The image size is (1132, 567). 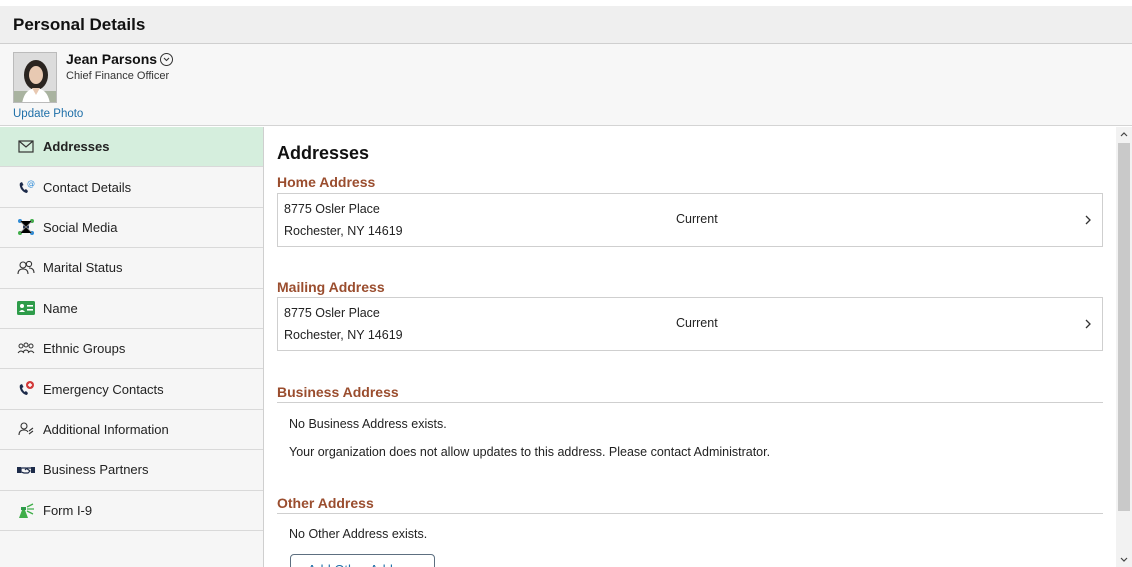 What do you see at coordinates (1124, 560) in the screenshot?
I see `scroll-down-icon` at bounding box center [1124, 560].